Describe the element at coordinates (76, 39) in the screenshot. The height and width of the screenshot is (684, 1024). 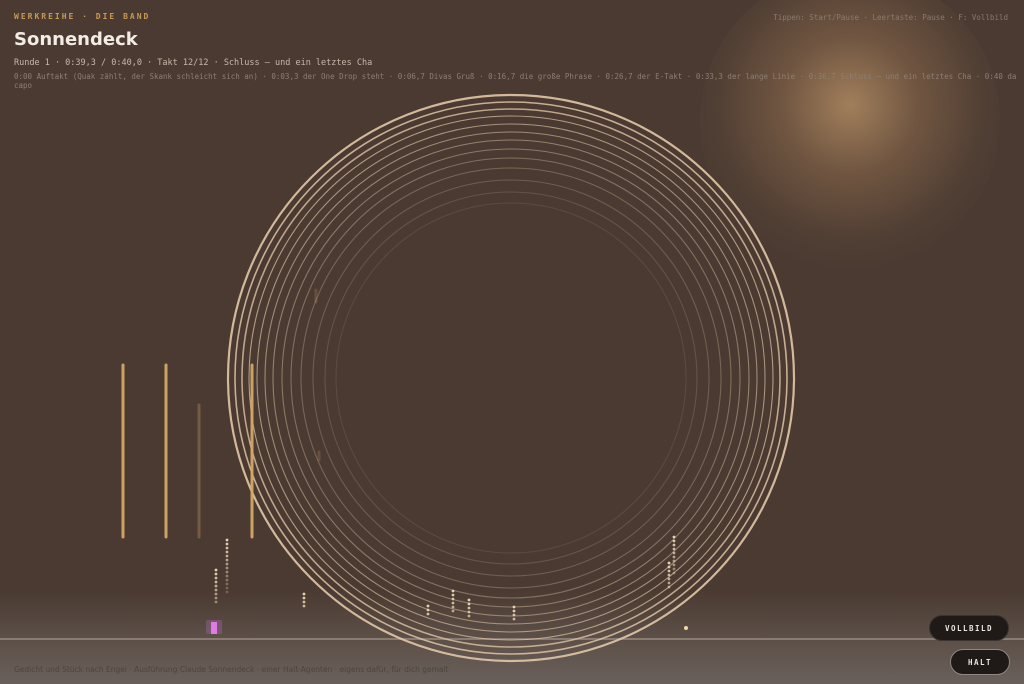
I see `page-title: Sonnendeck` at that location.